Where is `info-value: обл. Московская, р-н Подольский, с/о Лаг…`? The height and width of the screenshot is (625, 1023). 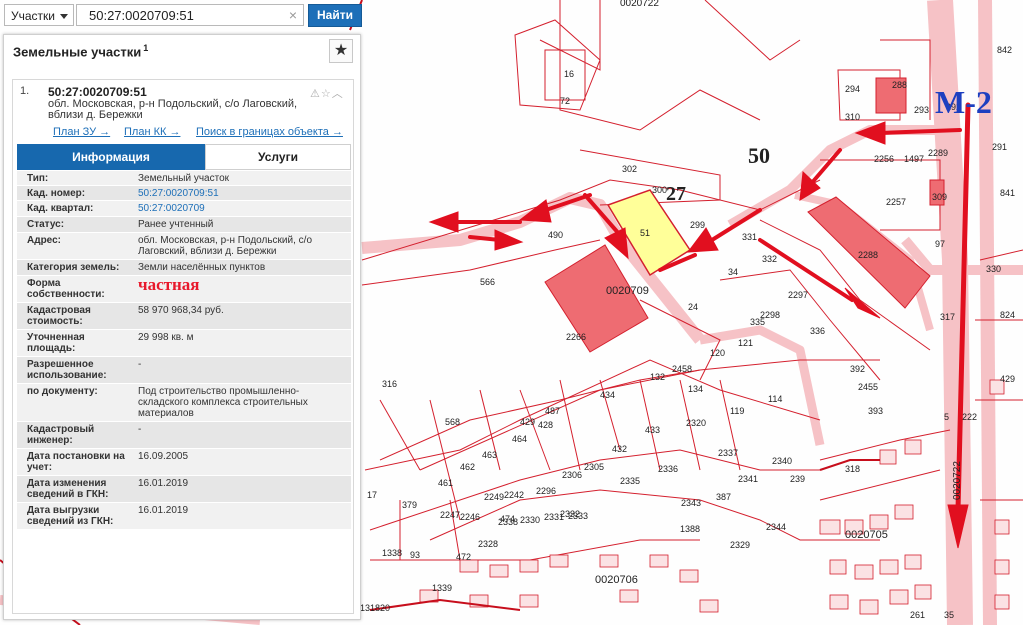
info-value: обл. Московская, р-н Подольский, с/о Лаг… is located at coordinates (225, 246).